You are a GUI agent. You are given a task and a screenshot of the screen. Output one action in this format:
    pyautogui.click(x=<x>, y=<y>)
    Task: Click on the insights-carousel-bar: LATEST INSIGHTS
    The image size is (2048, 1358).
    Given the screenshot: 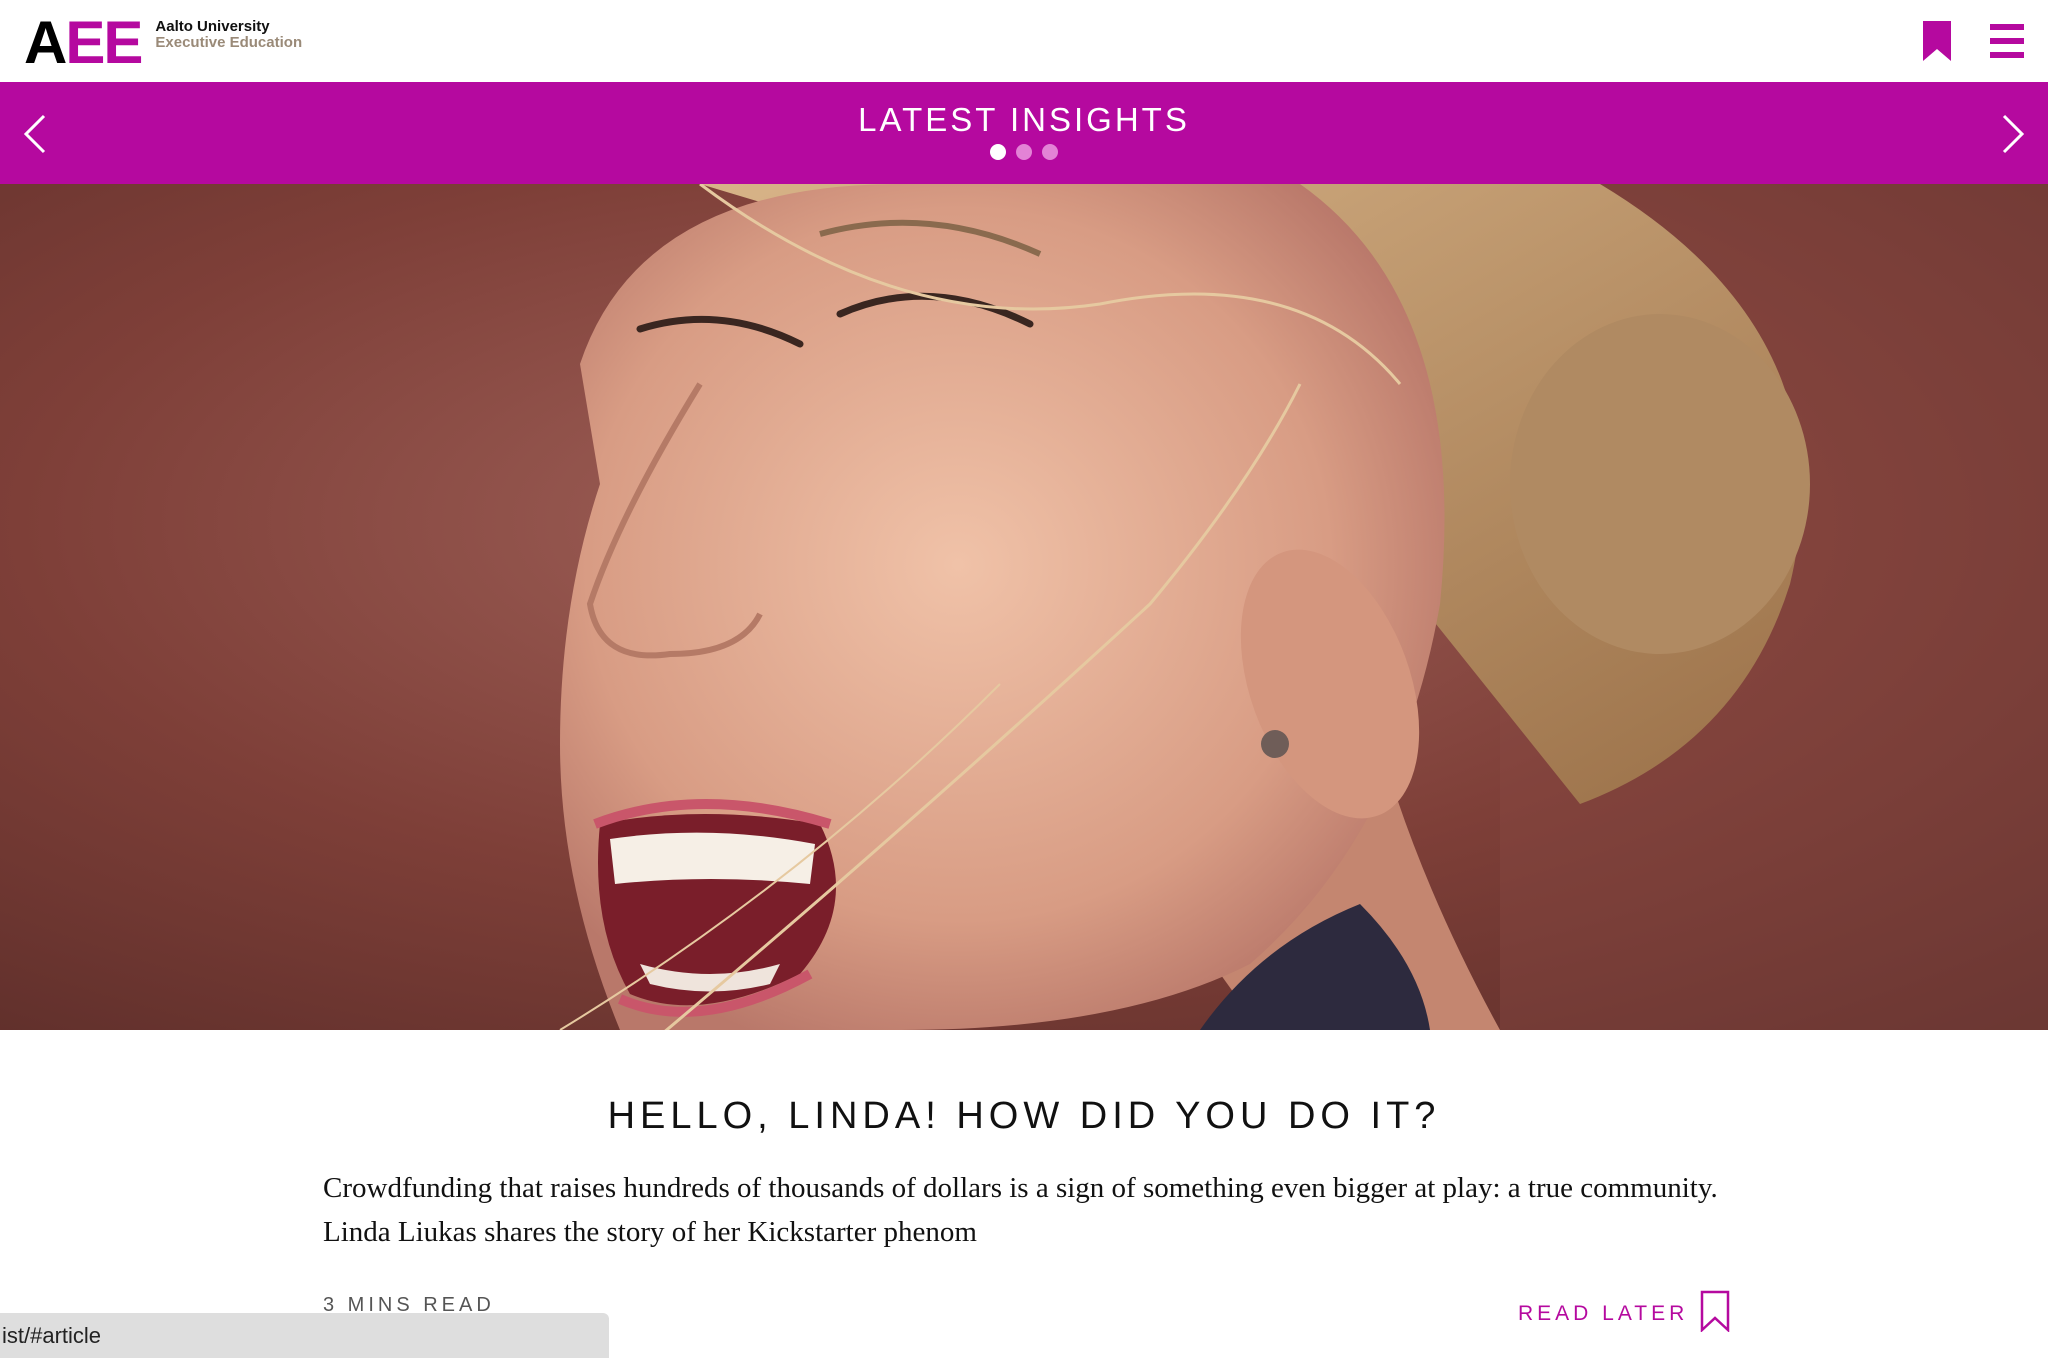 What is the action you would take?
    pyautogui.click(x=1024, y=133)
    